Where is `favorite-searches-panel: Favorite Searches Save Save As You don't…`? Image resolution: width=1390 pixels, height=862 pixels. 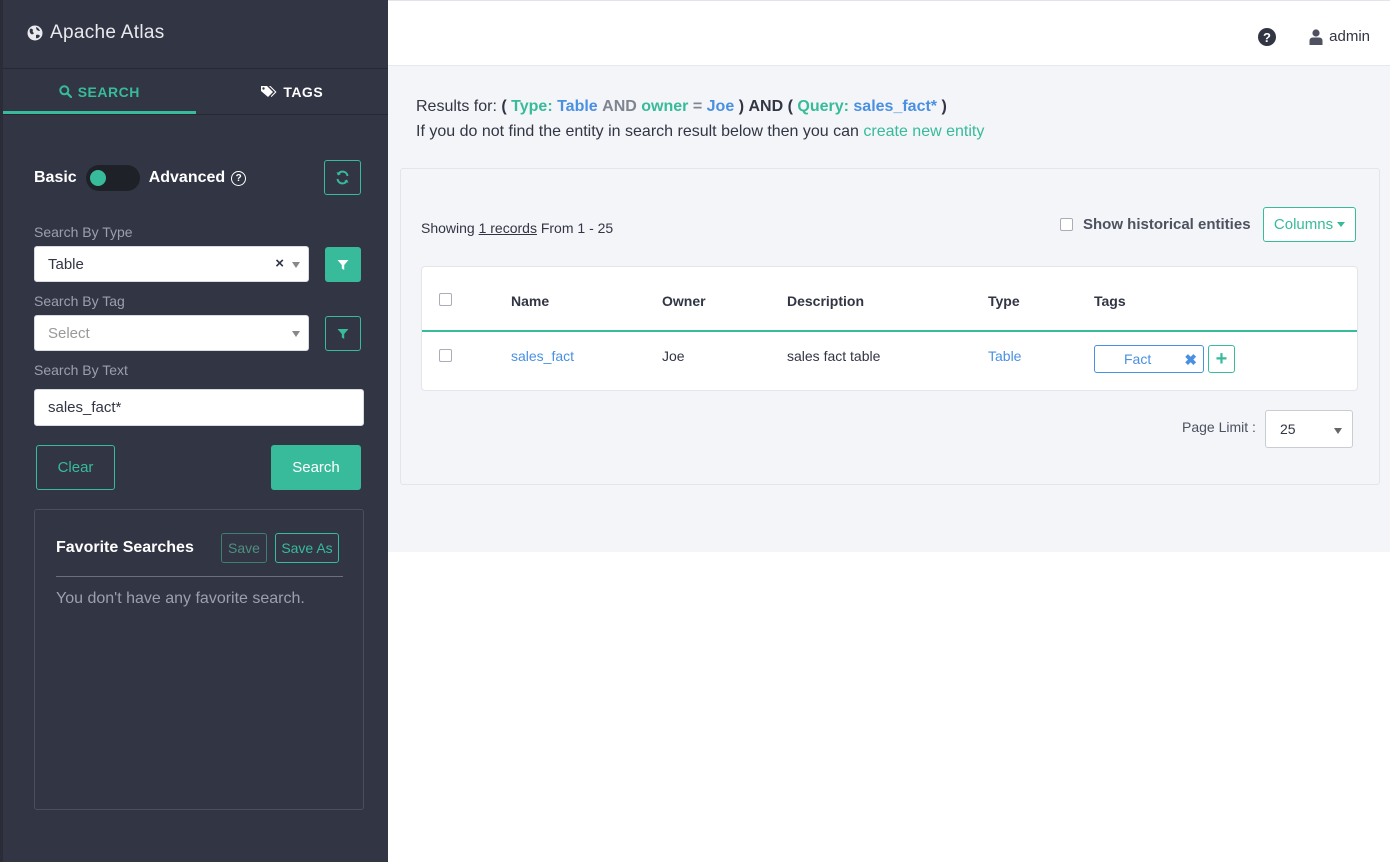
favorite-searches-panel: Favorite Searches Save Save As You don't… is located at coordinates (199, 659).